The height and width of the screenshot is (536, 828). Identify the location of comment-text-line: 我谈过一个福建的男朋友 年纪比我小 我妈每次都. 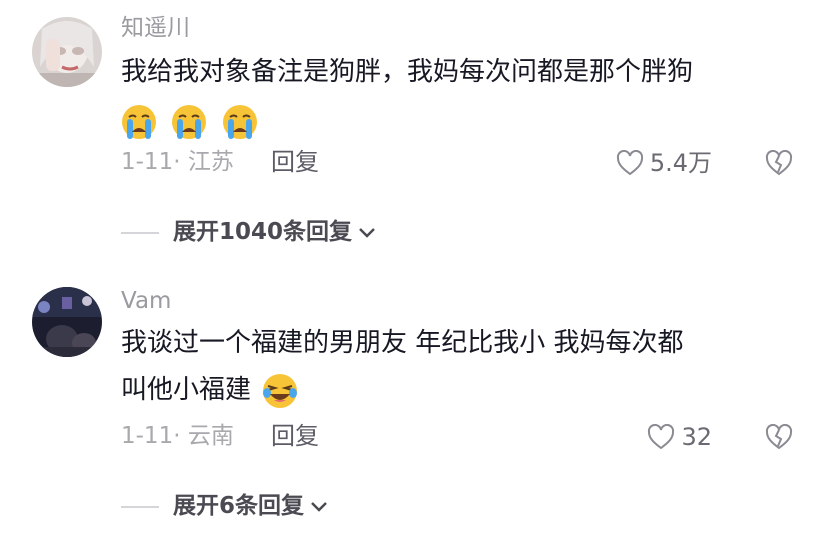
(402, 343).